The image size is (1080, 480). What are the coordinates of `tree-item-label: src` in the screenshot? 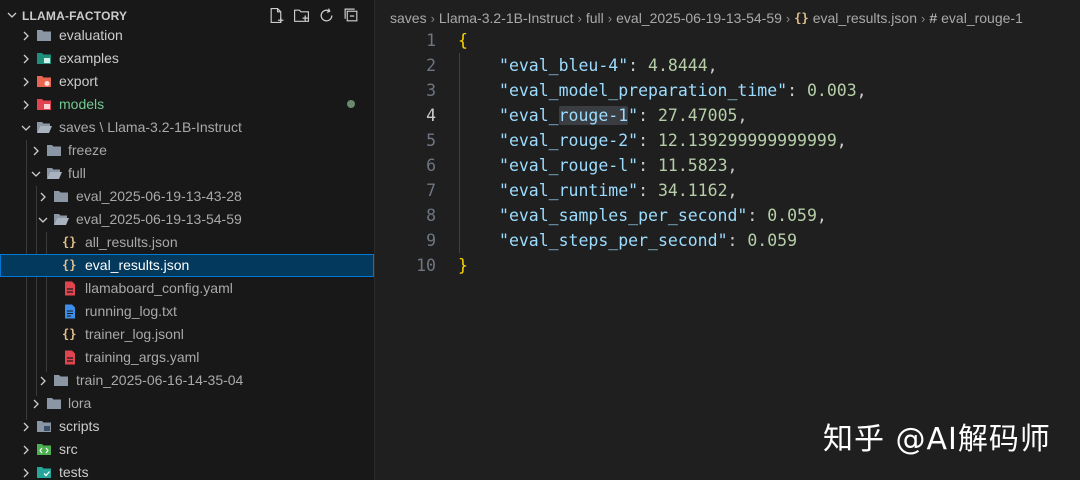 It's located at (68, 449).